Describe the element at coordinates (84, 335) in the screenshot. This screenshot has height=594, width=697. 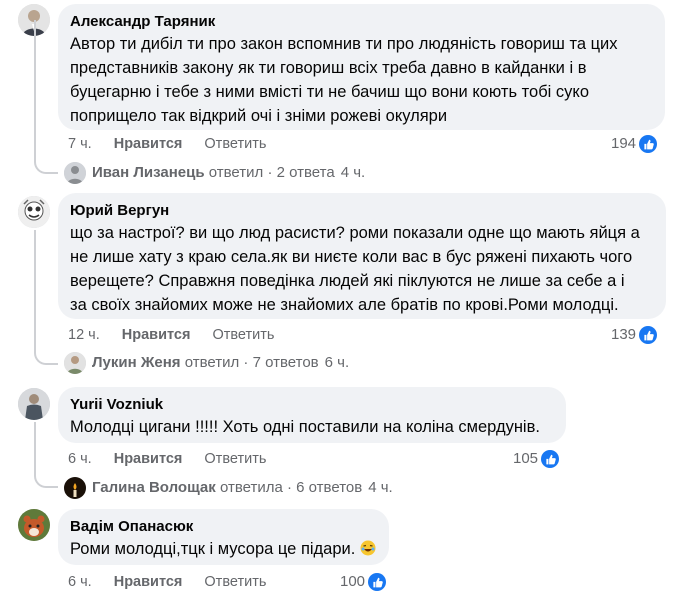
I see `comment-time: 12 ч.` at that location.